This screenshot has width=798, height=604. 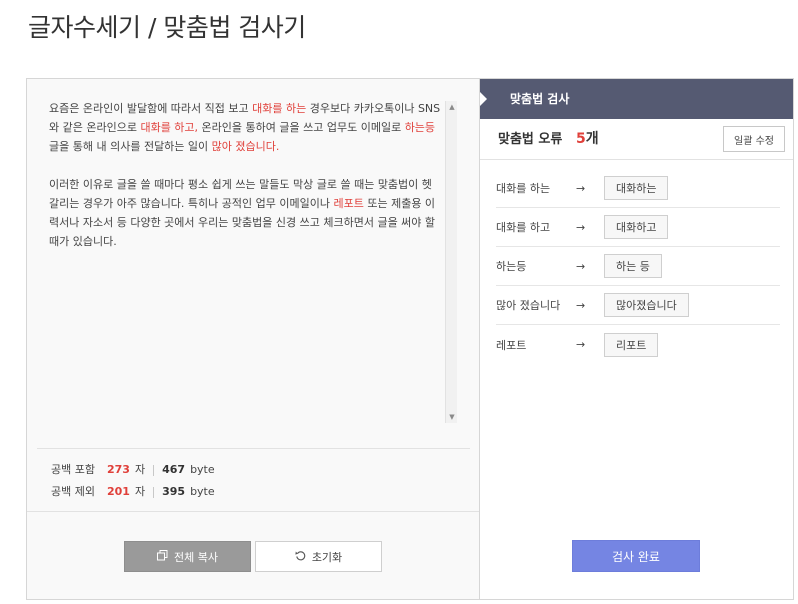 What do you see at coordinates (451, 417) in the screenshot?
I see `scroll-down-icon: ▼` at bounding box center [451, 417].